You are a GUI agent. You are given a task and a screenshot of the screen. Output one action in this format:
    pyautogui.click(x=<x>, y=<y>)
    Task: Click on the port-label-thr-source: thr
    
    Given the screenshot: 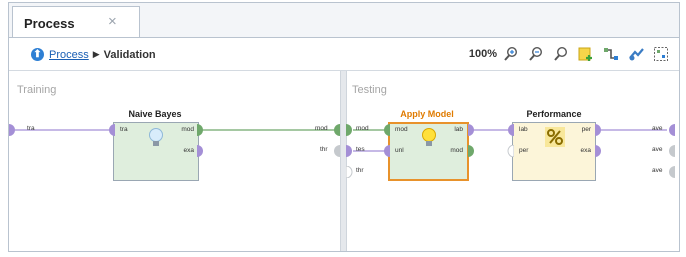 What is the action you would take?
    pyautogui.click(x=360, y=170)
    